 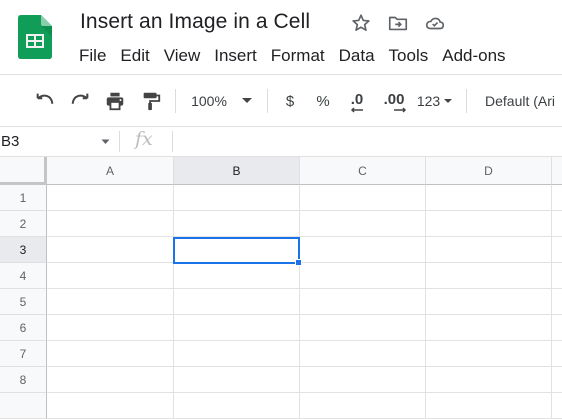 What do you see at coordinates (557, 276) in the screenshot?
I see `cell-e4` at bounding box center [557, 276].